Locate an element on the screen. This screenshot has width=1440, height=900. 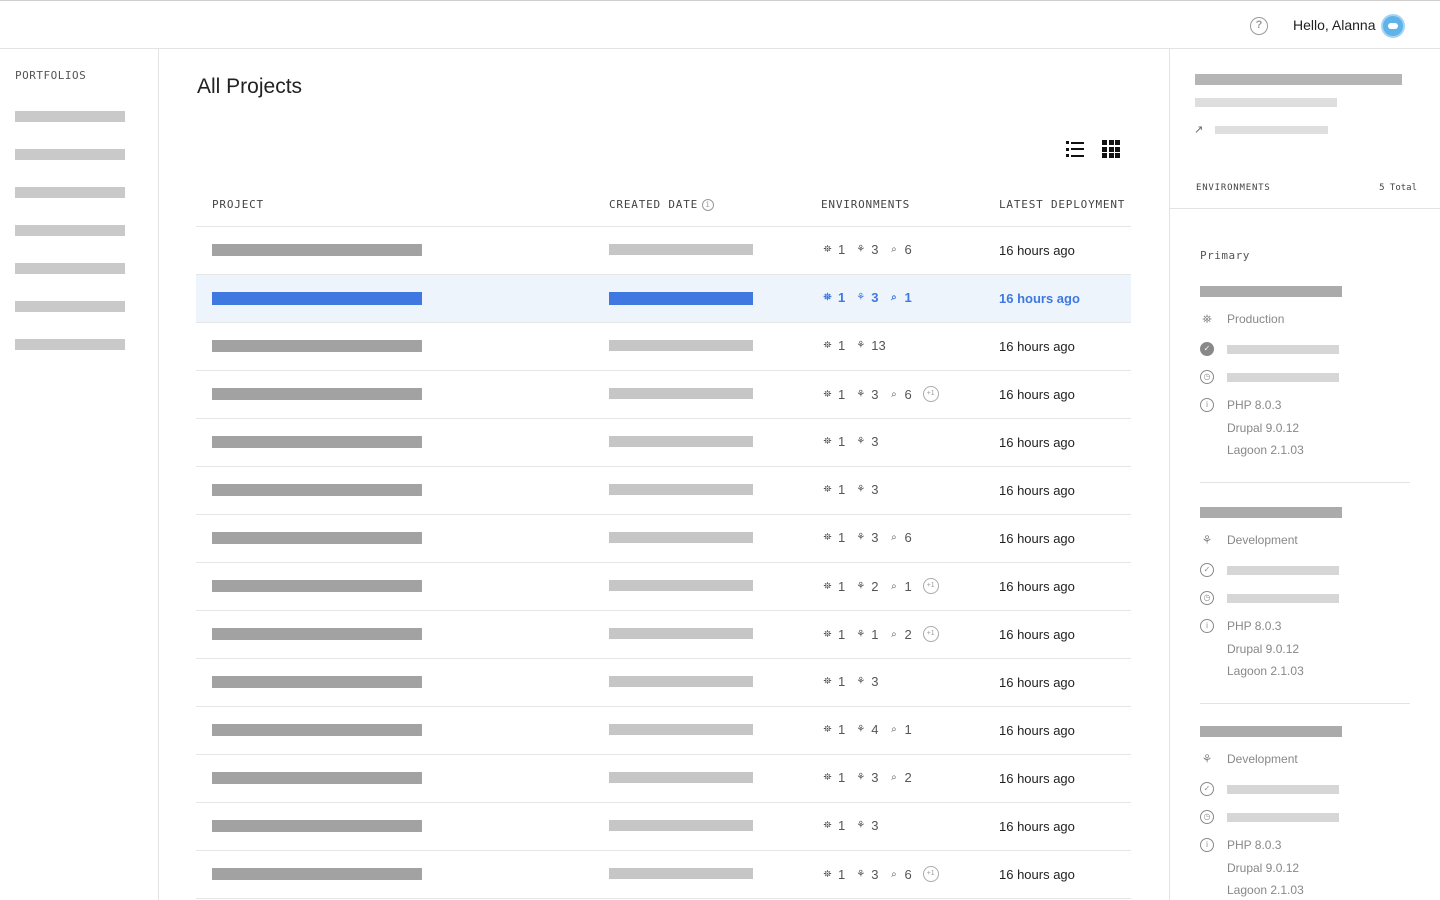
column-header-environments: ENVIRONMENTS is located at coordinates (865, 204).